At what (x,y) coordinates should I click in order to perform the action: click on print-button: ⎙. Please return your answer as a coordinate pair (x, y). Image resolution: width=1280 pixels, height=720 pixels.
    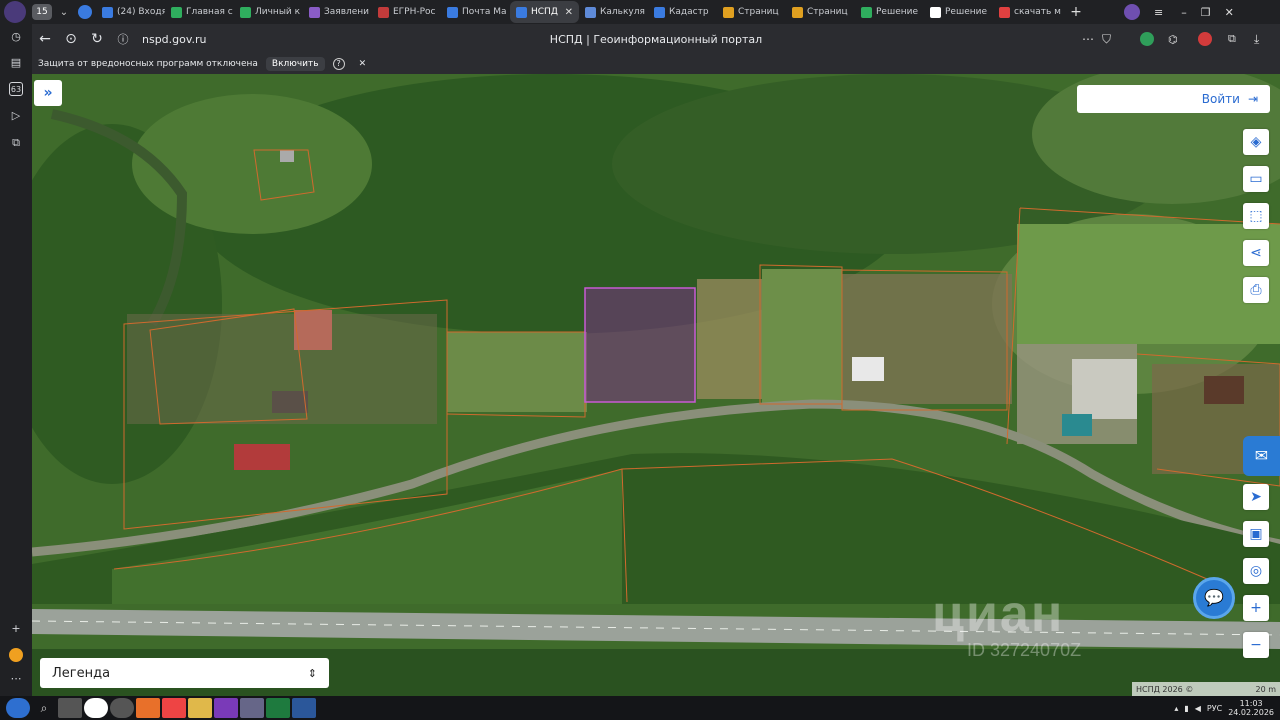
    Looking at the image, I should click on (1256, 290).